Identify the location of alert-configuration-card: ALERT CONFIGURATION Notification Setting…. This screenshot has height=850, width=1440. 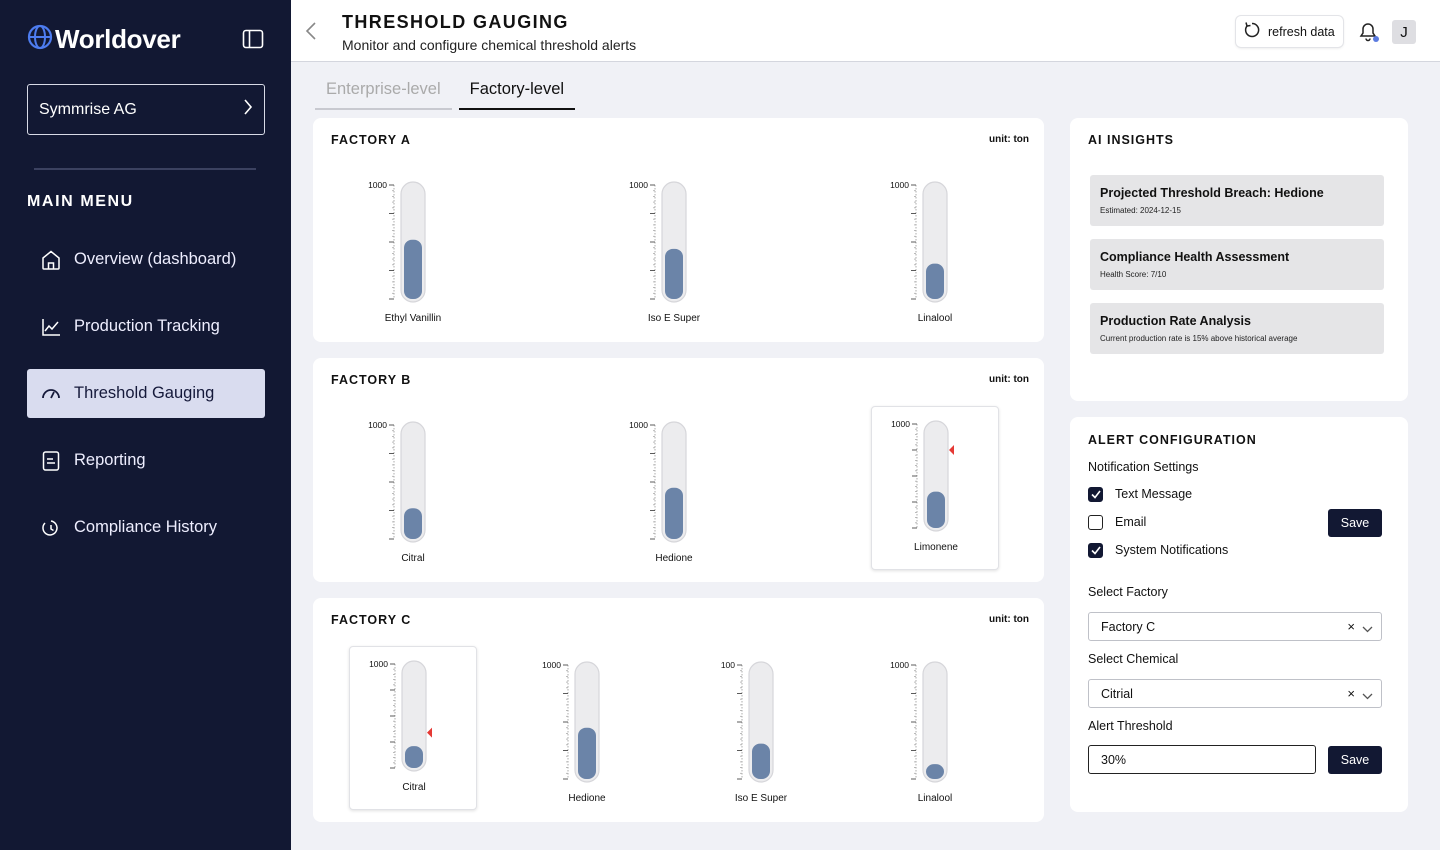
(1239, 614).